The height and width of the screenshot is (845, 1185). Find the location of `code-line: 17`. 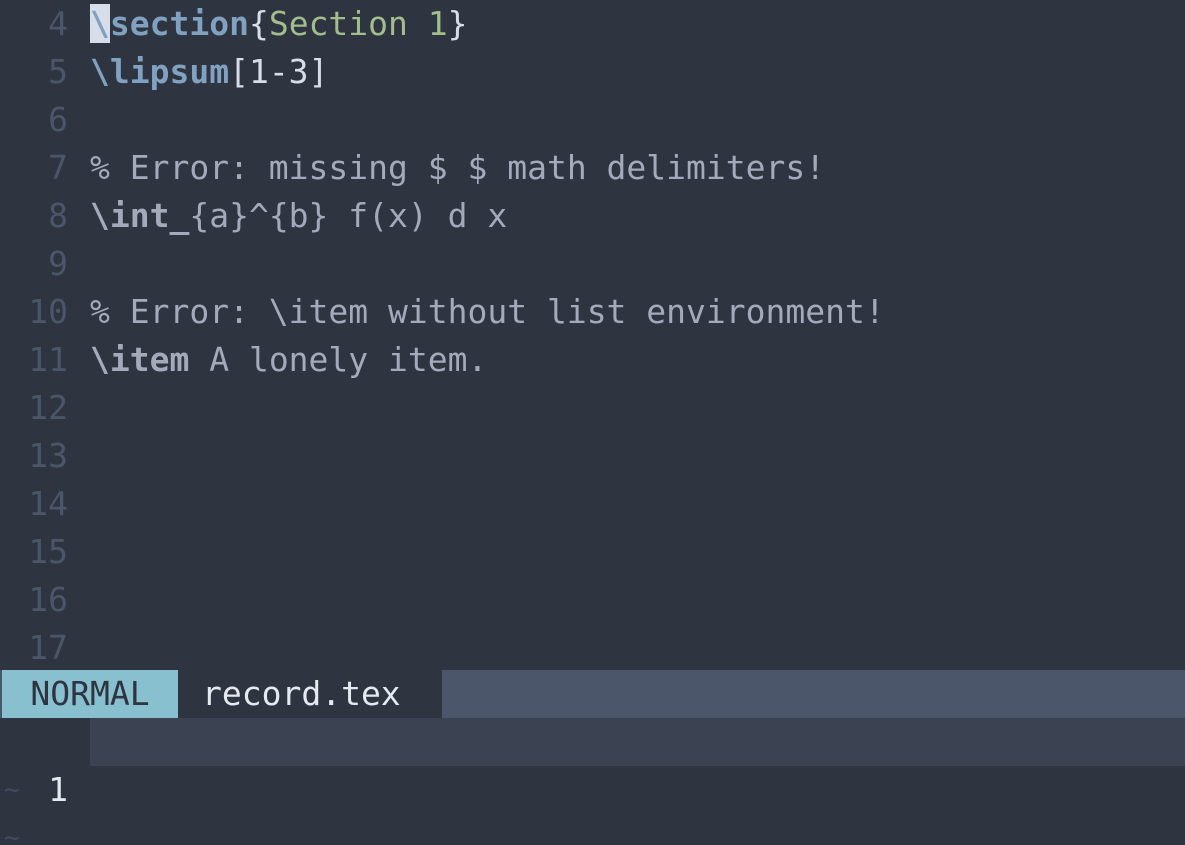

code-line: 17 is located at coordinates (592, 648).